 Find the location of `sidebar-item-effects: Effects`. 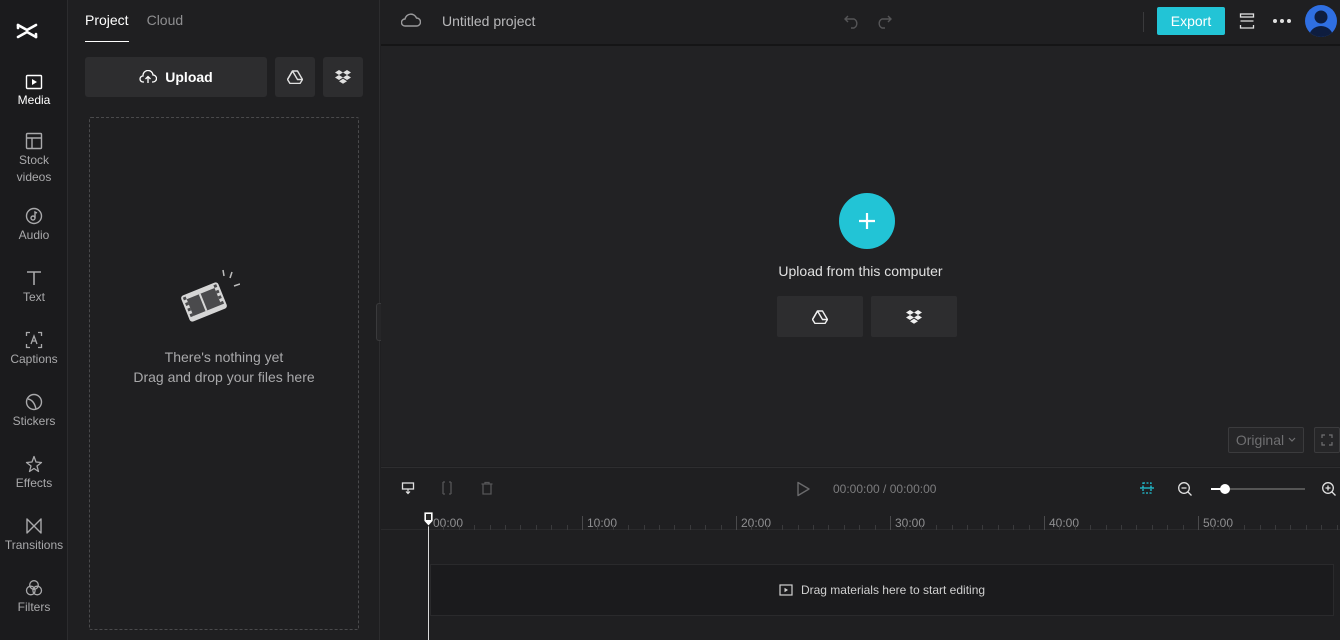

sidebar-item-effects: Effects is located at coordinates (34, 473).